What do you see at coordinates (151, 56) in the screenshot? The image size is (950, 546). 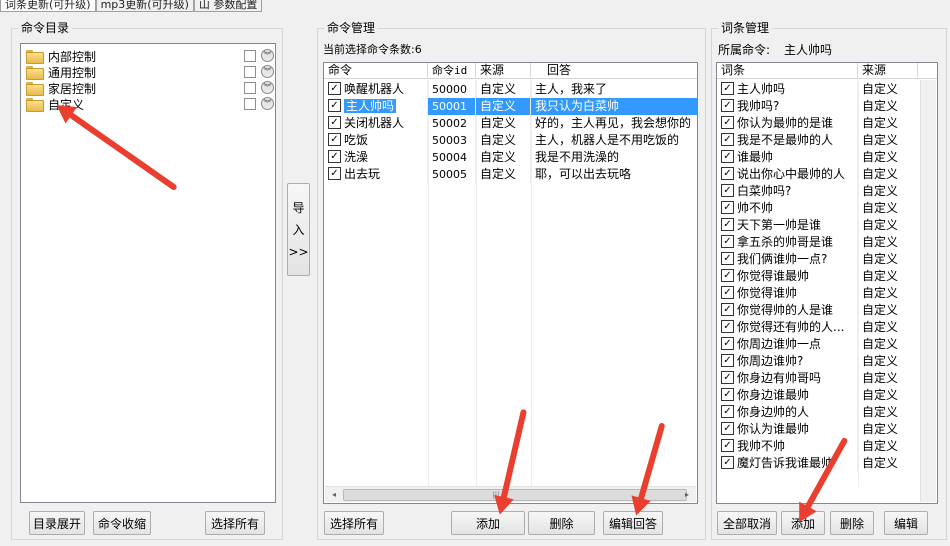 I see `tree-item-internal-control: 内部控制 ︾` at bounding box center [151, 56].